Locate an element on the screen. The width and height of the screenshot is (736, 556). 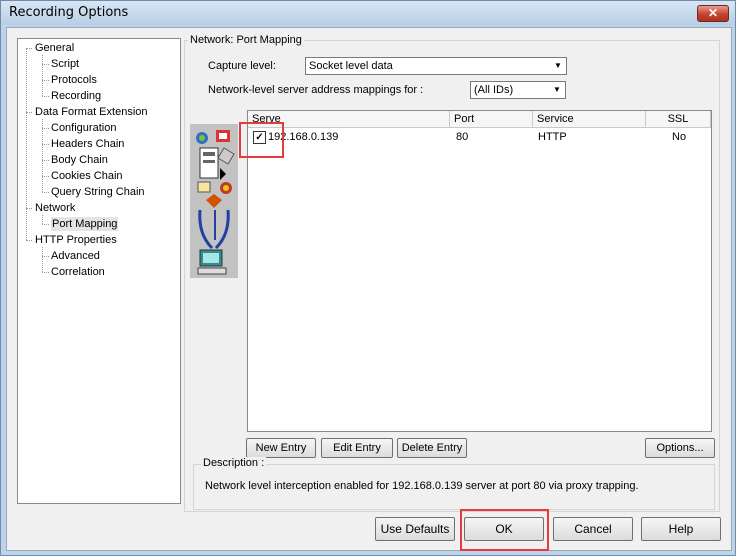
network-illustration-icon is located at coordinates (215, 202).